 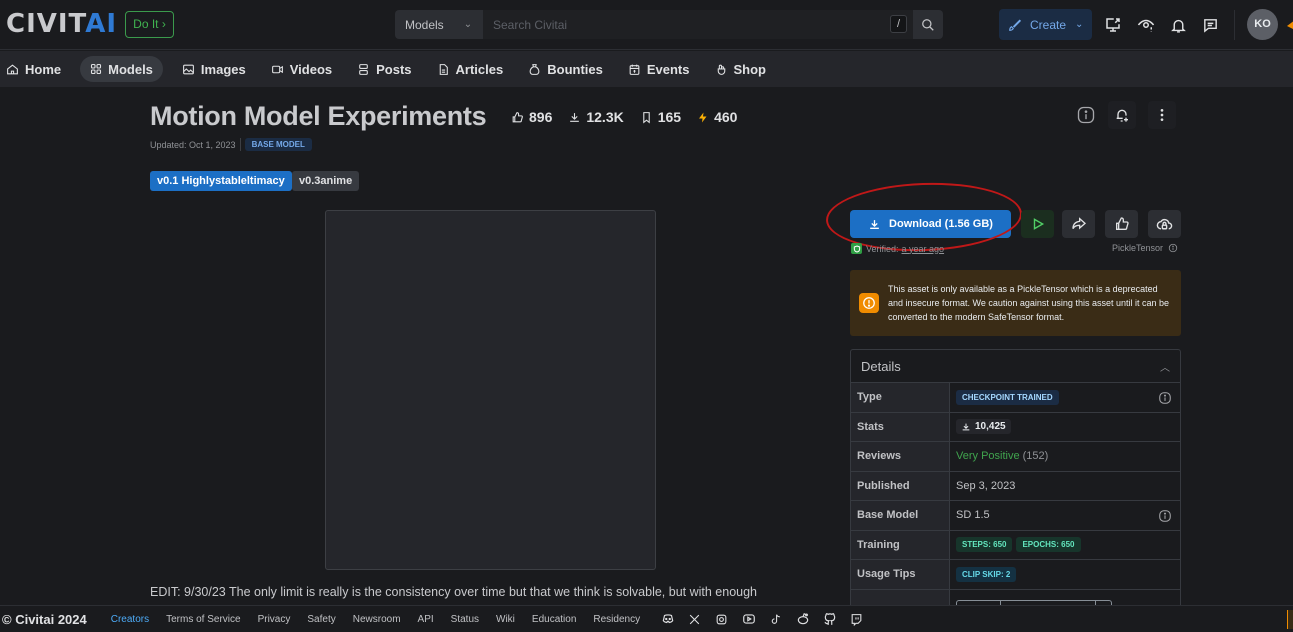 I want to click on search-scope-select: Models ⌄, so click(x=439, y=24).